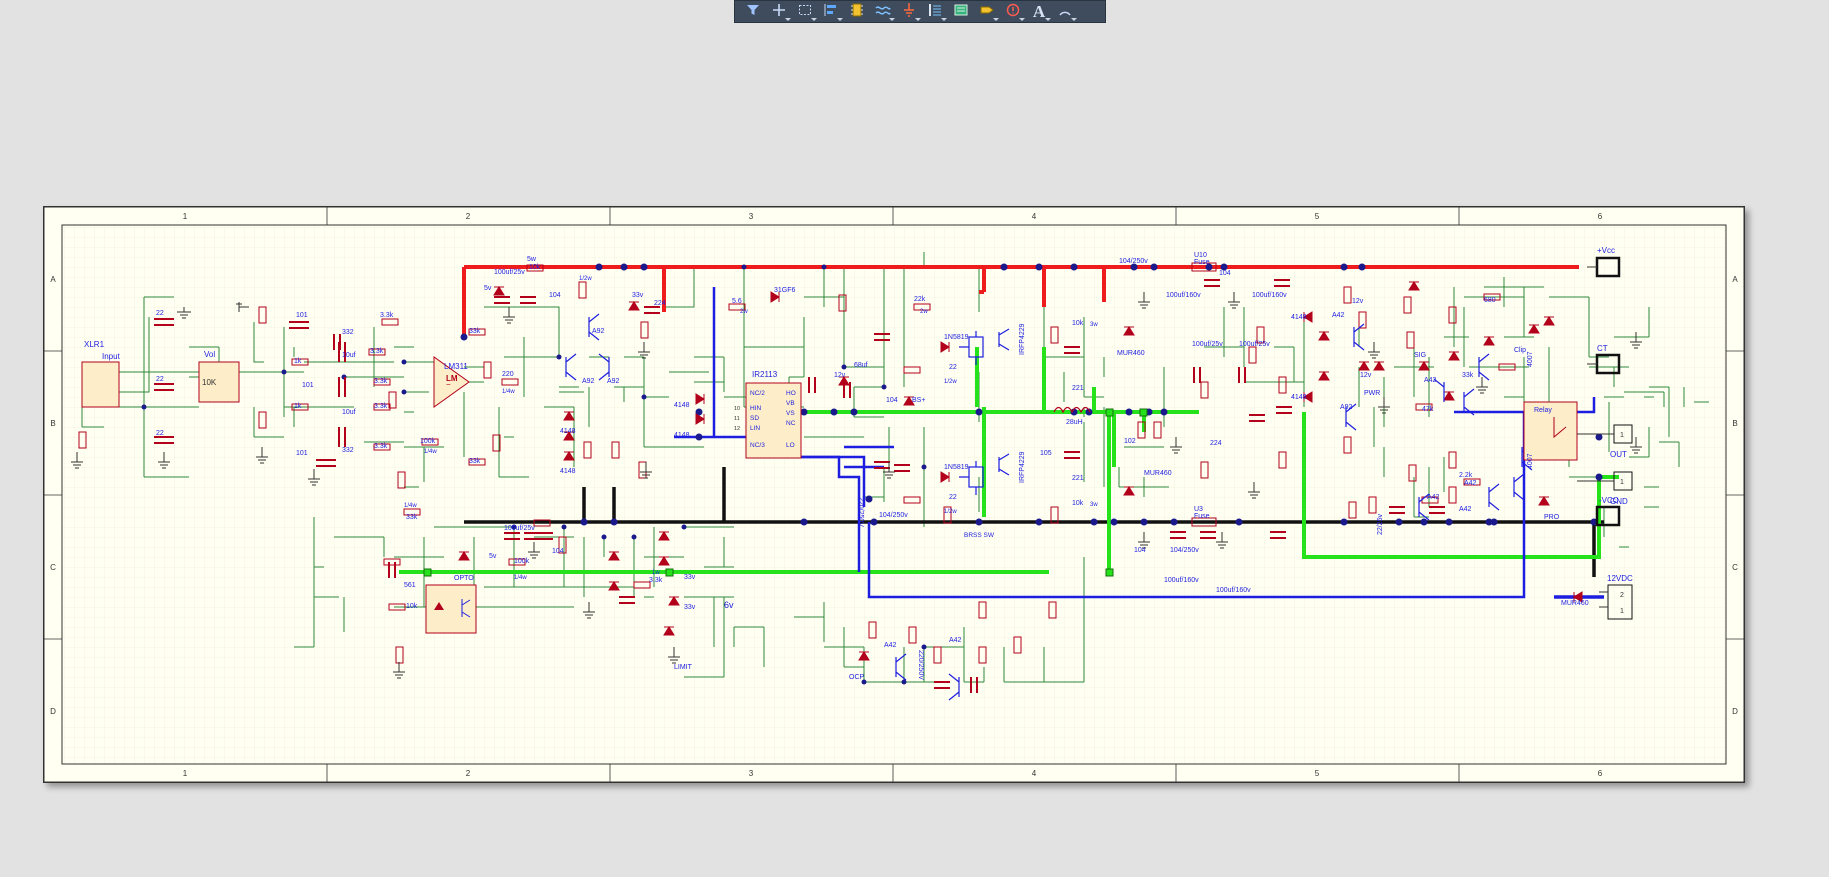 Image resolution: width=1829 pixels, height=877 pixels. I want to click on mur-label: MUR460, so click(1158, 473).